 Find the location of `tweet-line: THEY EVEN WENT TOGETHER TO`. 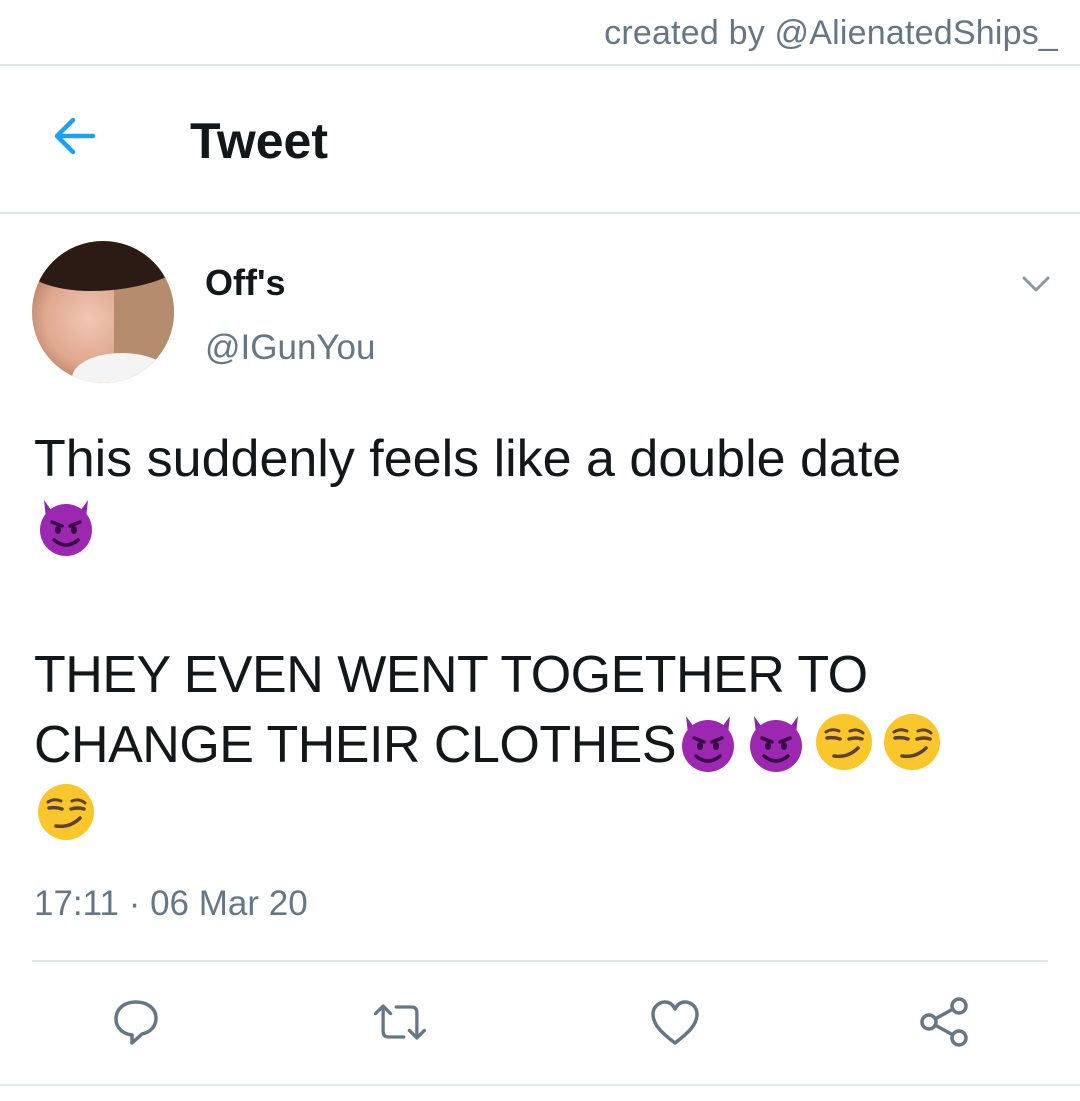

tweet-line: THEY EVEN WENT TOGETHER TO is located at coordinates (451, 675).